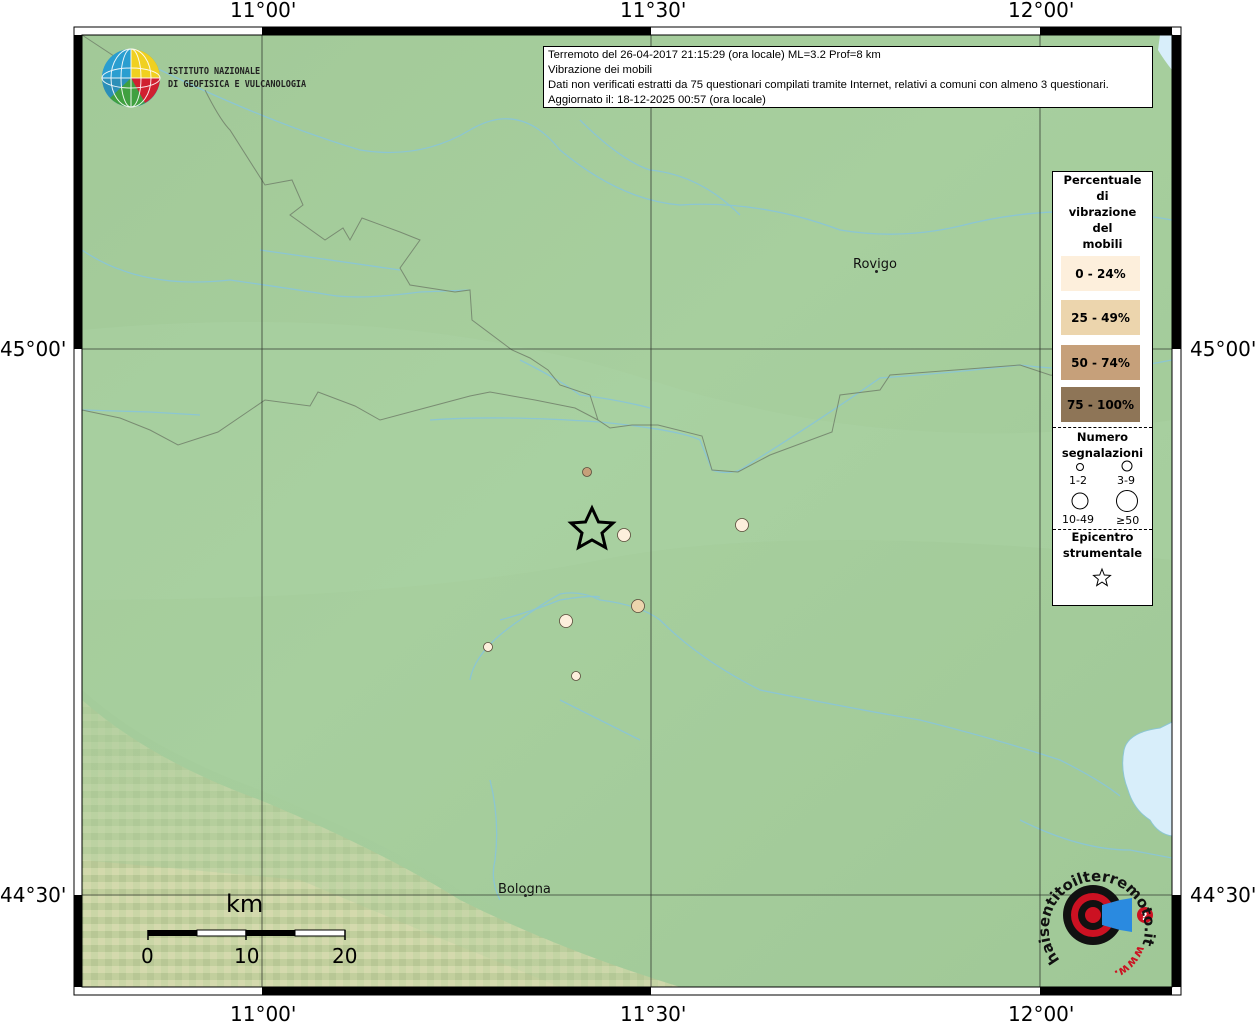 This screenshot has width=1255, height=1026. What do you see at coordinates (345, 956) in the screenshot?
I see `scale-bar-label-20: 20` at bounding box center [345, 956].